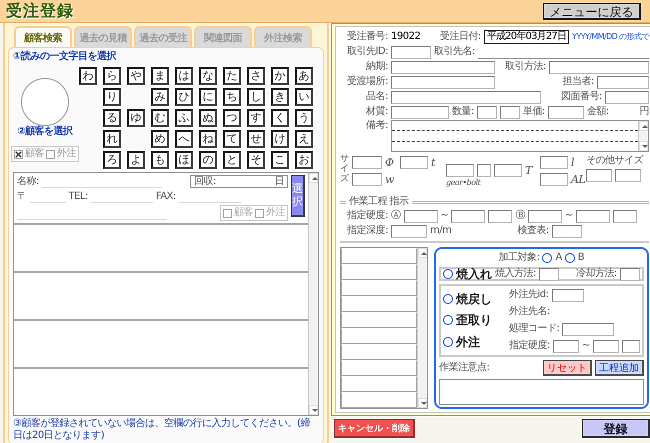 This screenshot has height=443, width=650. I want to click on kana-key: れ, so click(112, 139).